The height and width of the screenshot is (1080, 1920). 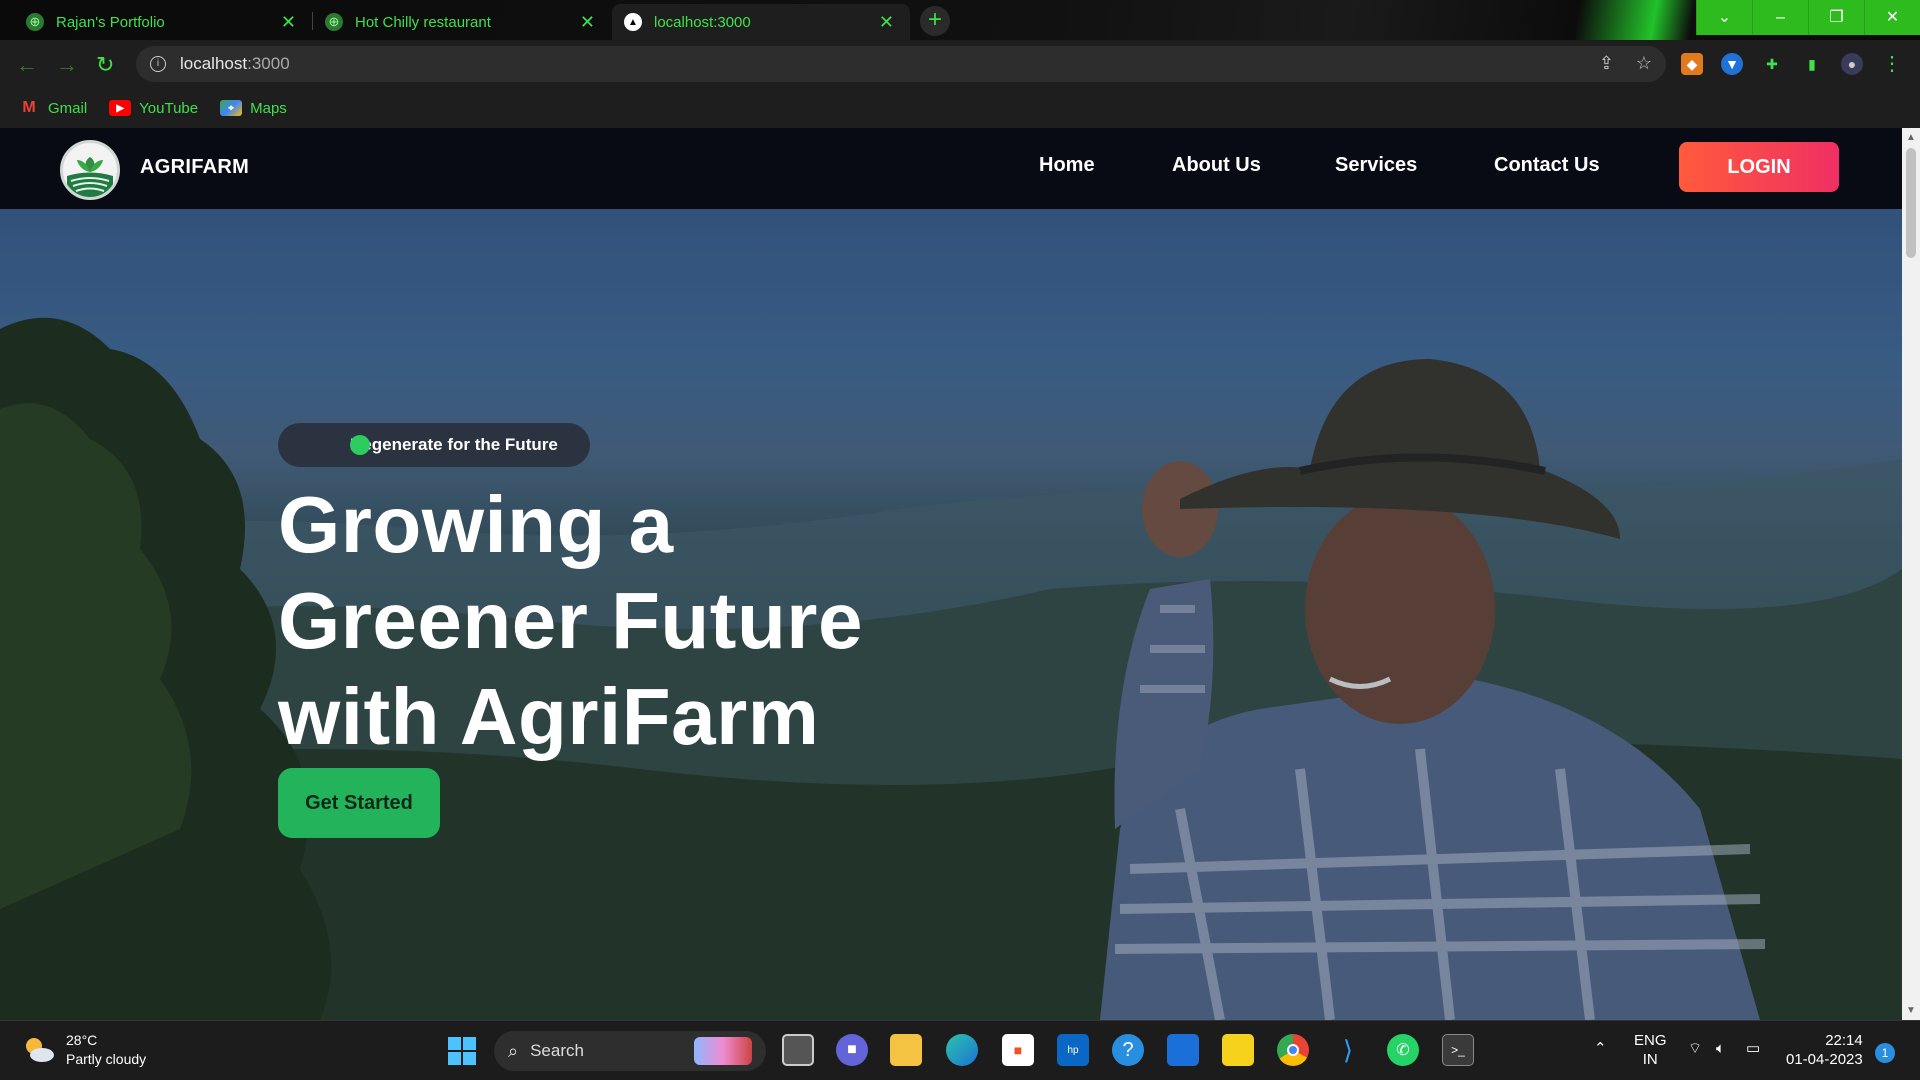 I want to click on forward-icon: →, so click(x=67, y=65).